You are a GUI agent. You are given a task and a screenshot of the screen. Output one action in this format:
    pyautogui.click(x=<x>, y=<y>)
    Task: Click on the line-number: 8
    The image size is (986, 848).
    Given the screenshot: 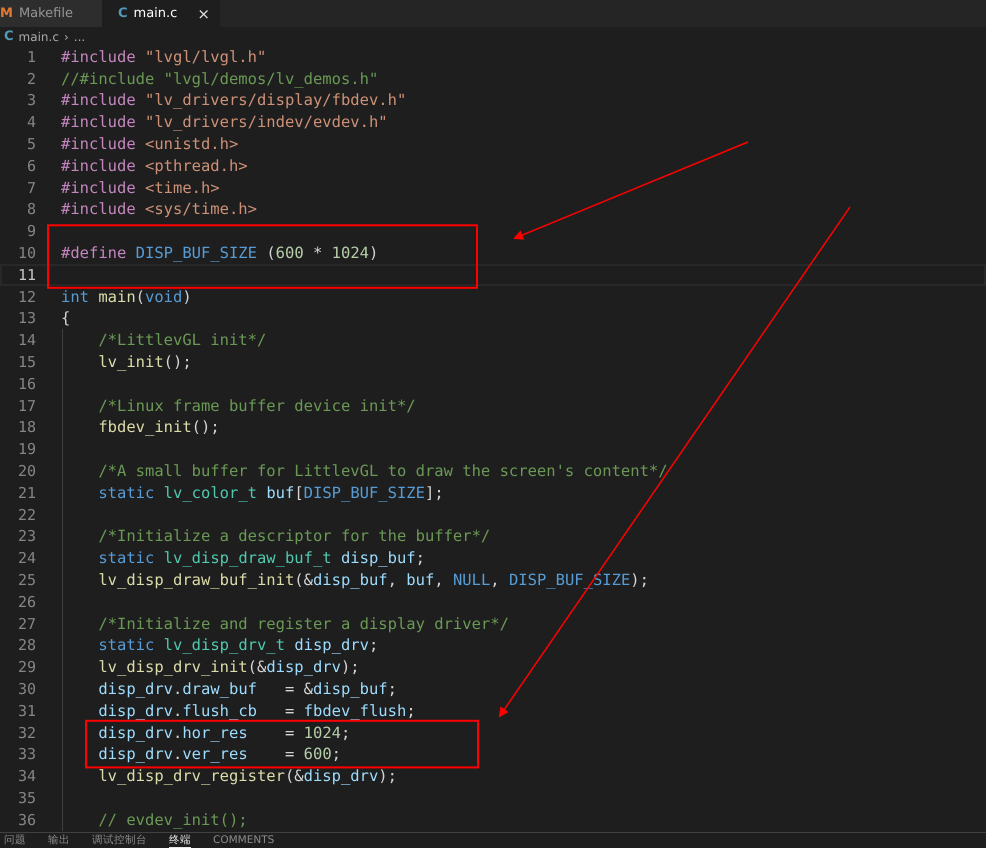 What is the action you would take?
    pyautogui.click(x=31, y=209)
    